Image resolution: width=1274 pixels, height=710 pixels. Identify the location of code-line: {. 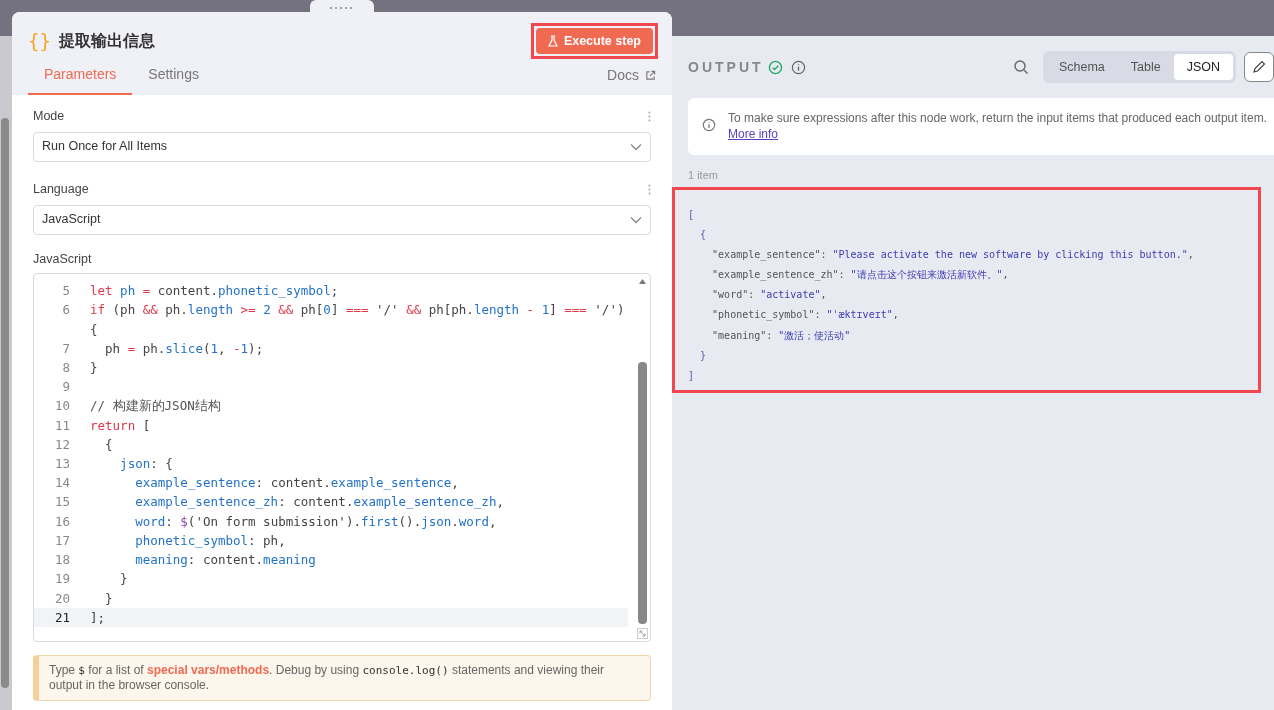
(108, 444).